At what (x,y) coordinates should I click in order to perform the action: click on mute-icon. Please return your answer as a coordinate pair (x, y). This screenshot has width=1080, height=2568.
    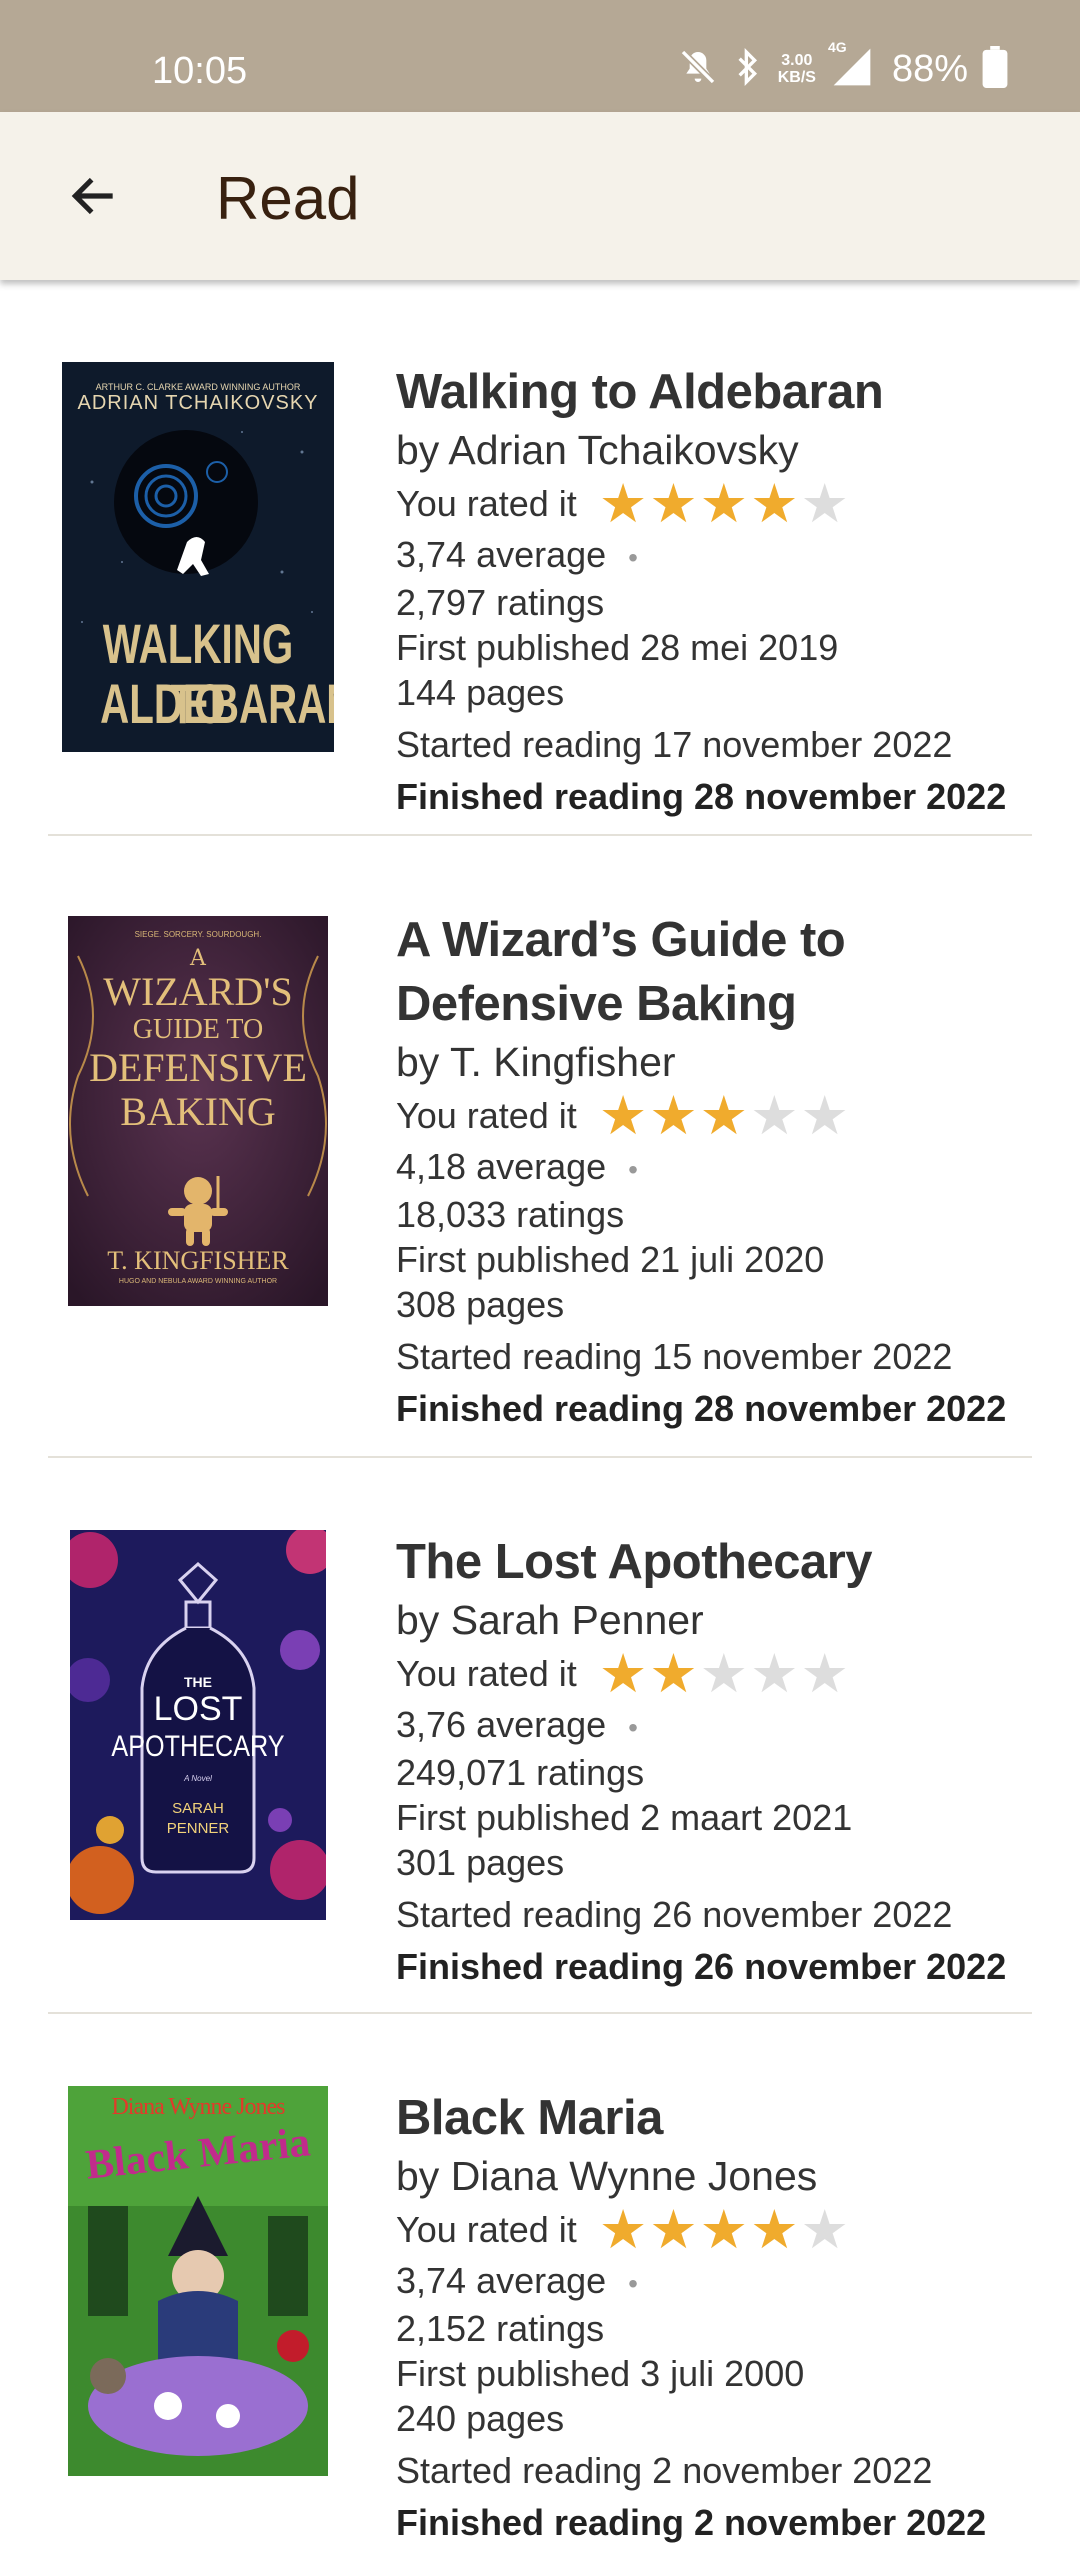
    Looking at the image, I should click on (698, 69).